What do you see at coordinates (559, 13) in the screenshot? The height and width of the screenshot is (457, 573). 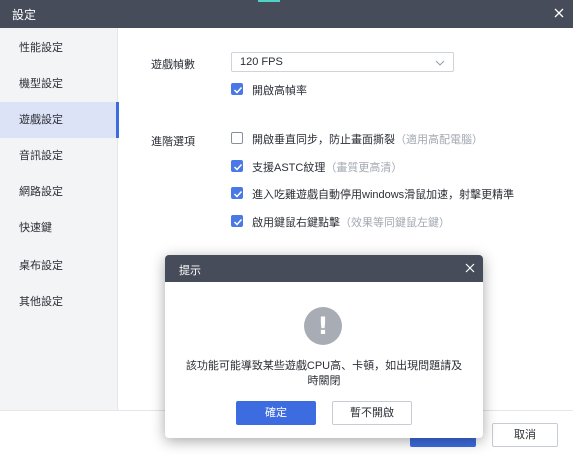 I see `close-icon` at bounding box center [559, 13].